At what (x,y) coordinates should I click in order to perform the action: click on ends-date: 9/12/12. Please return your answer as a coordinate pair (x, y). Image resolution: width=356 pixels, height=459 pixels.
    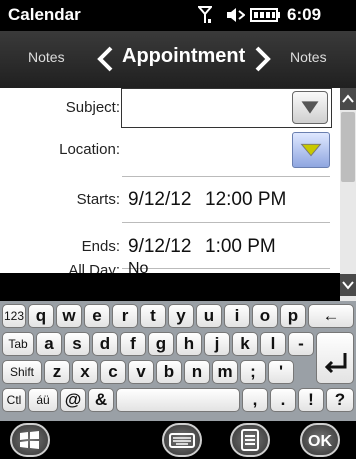
    Looking at the image, I should click on (159, 247).